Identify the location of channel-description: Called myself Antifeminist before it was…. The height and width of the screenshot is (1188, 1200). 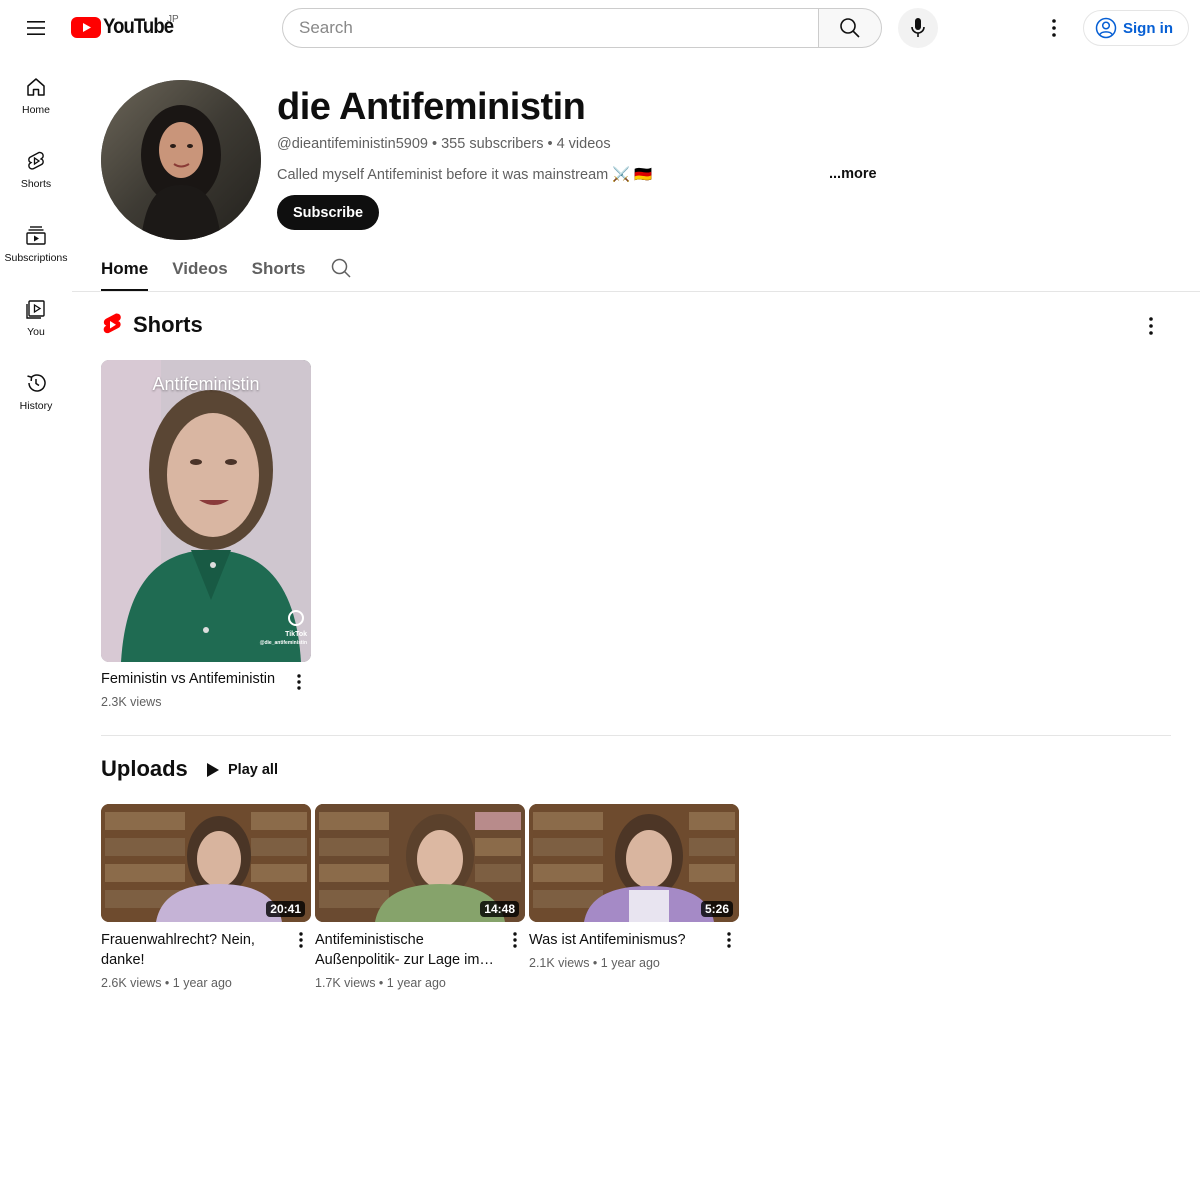
(464, 174).